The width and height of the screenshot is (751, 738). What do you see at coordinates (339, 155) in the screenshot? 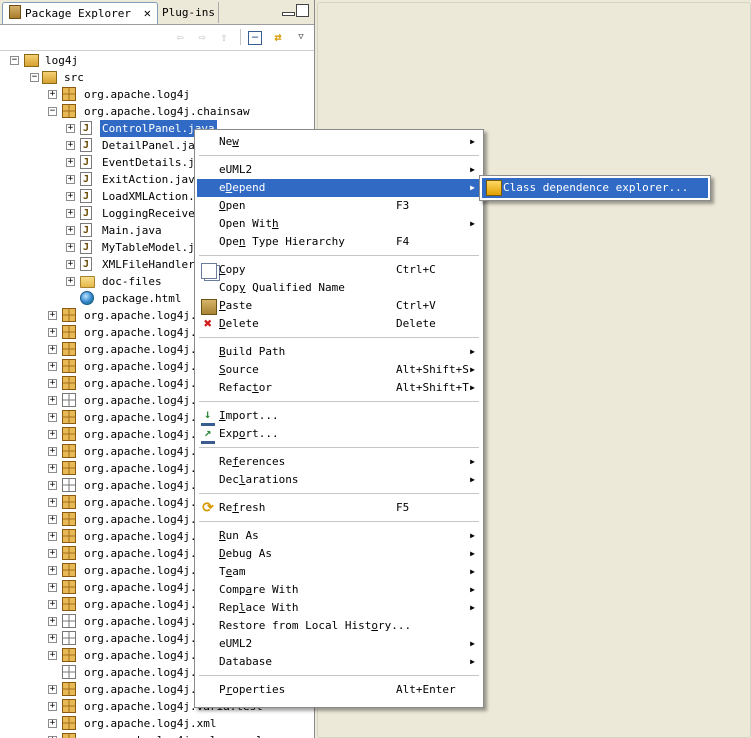
I see `menu-separator` at bounding box center [339, 155].